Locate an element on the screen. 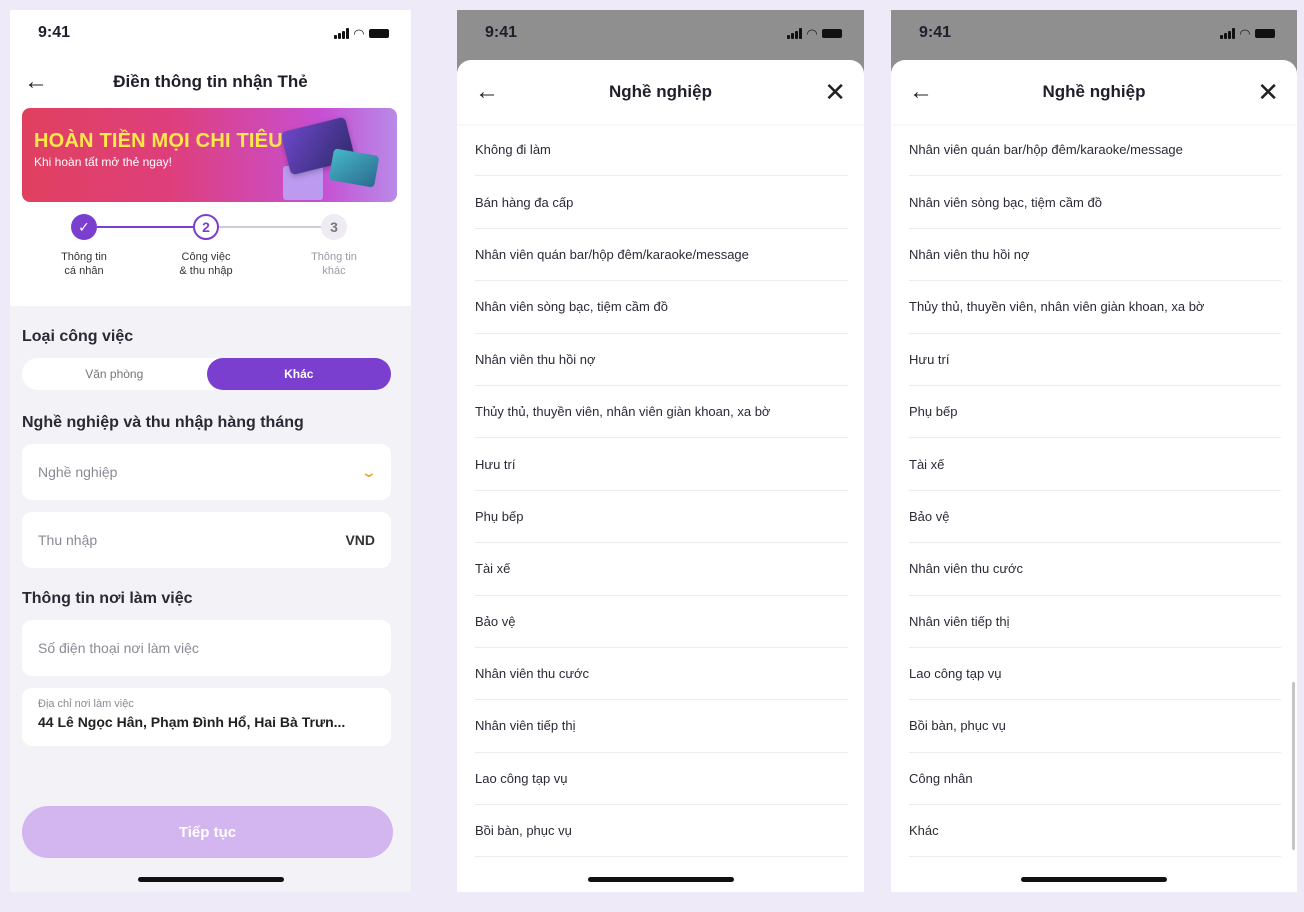 The width and height of the screenshot is (1304, 912). page-title: Điền thông tin nhận Thẻ is located at coordinates (210, 81).